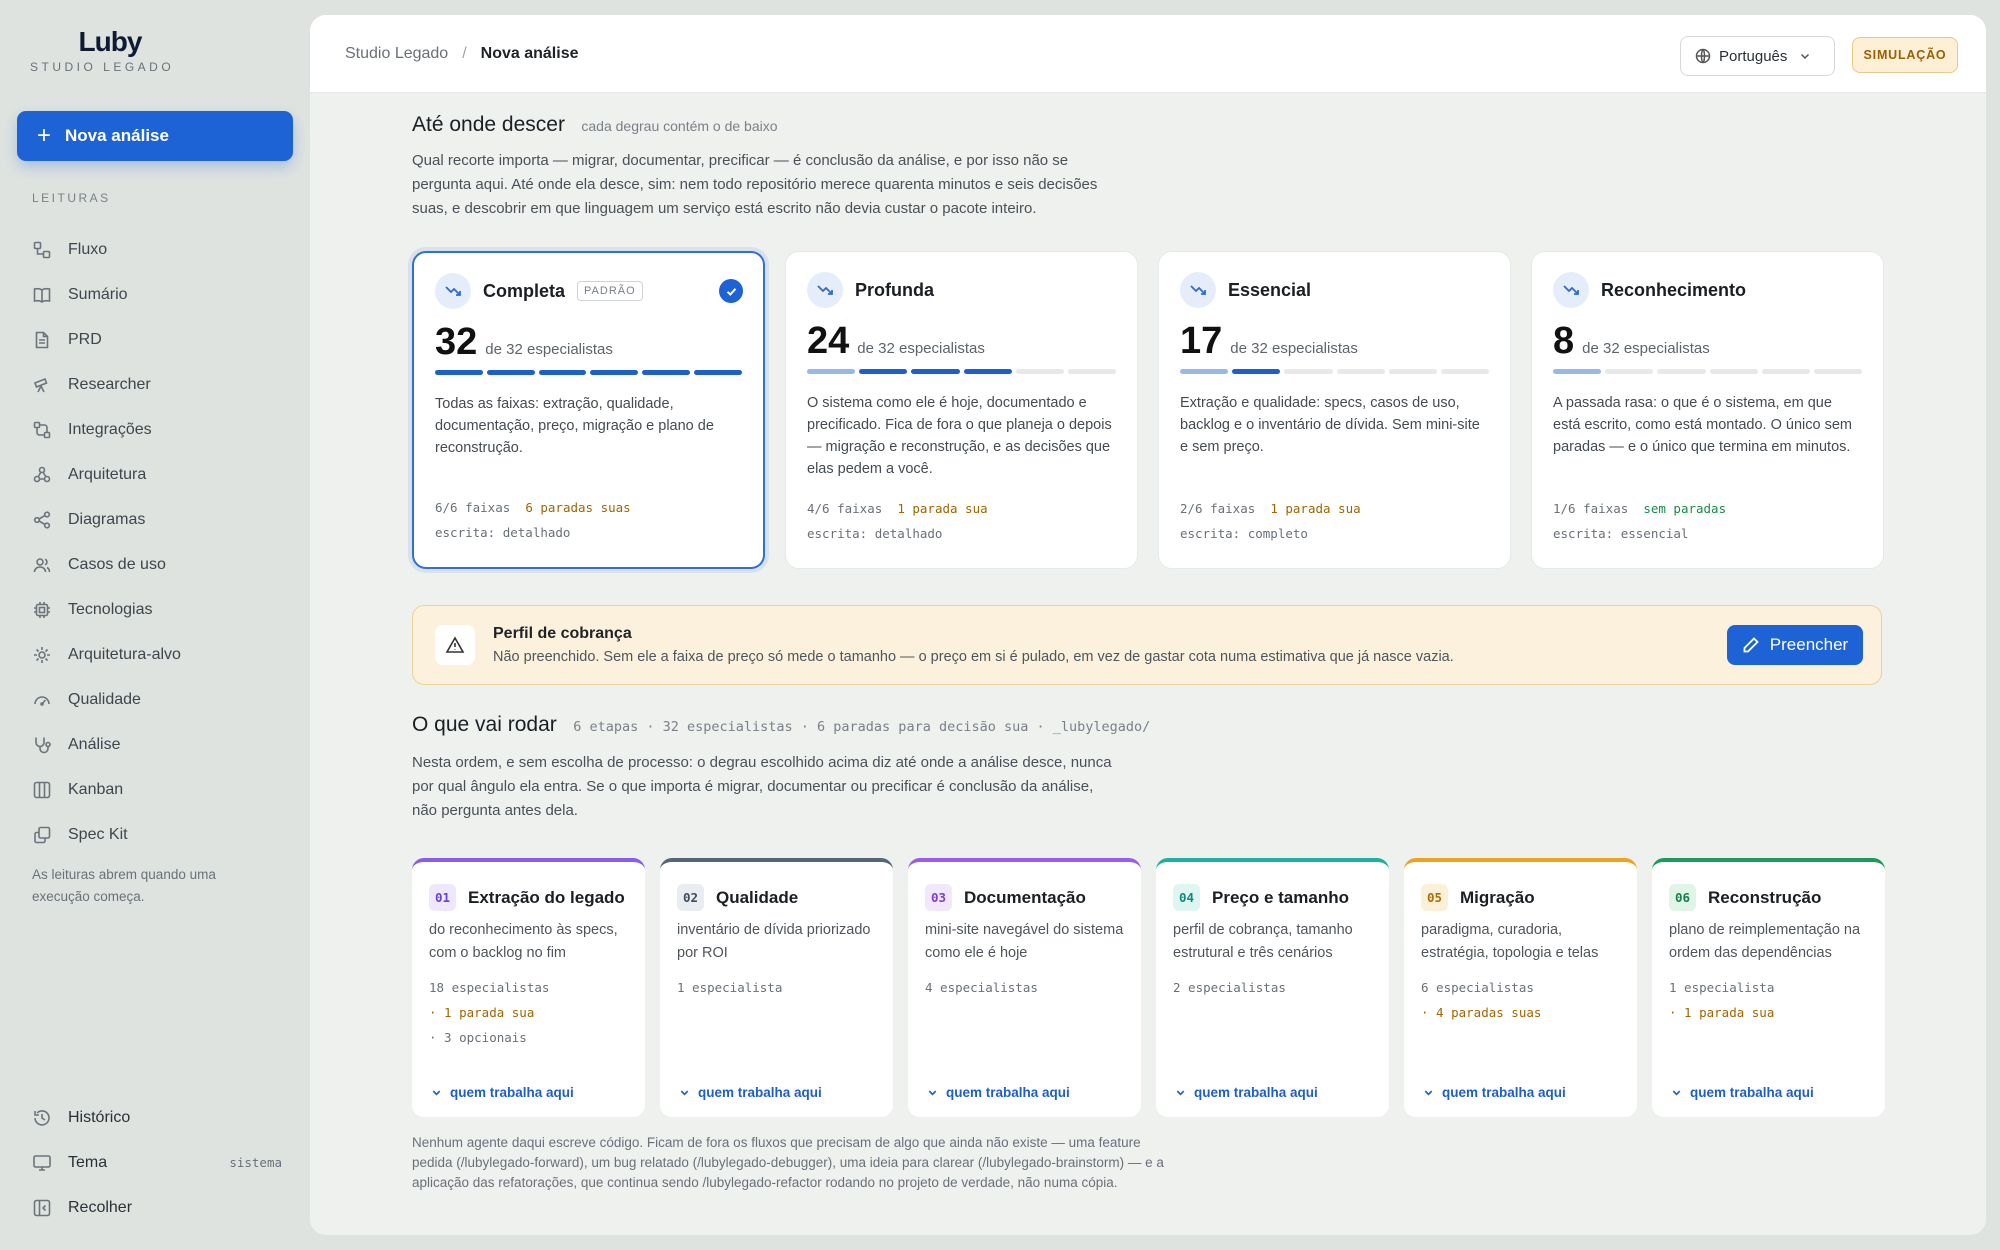  What do you see at coordinates (42, 654) in the screenshot?
I see `target-architecture-icon` at bounding box center [42, 654].